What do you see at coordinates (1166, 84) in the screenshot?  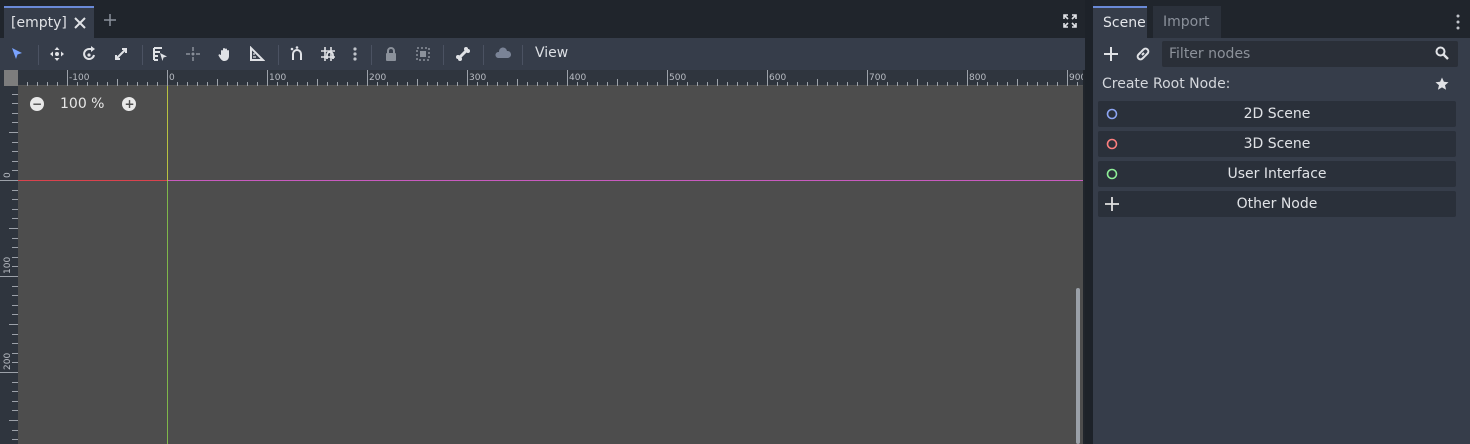 I see `create-root-node-label: Create Root Node:` at bounding box center [1166, 84].